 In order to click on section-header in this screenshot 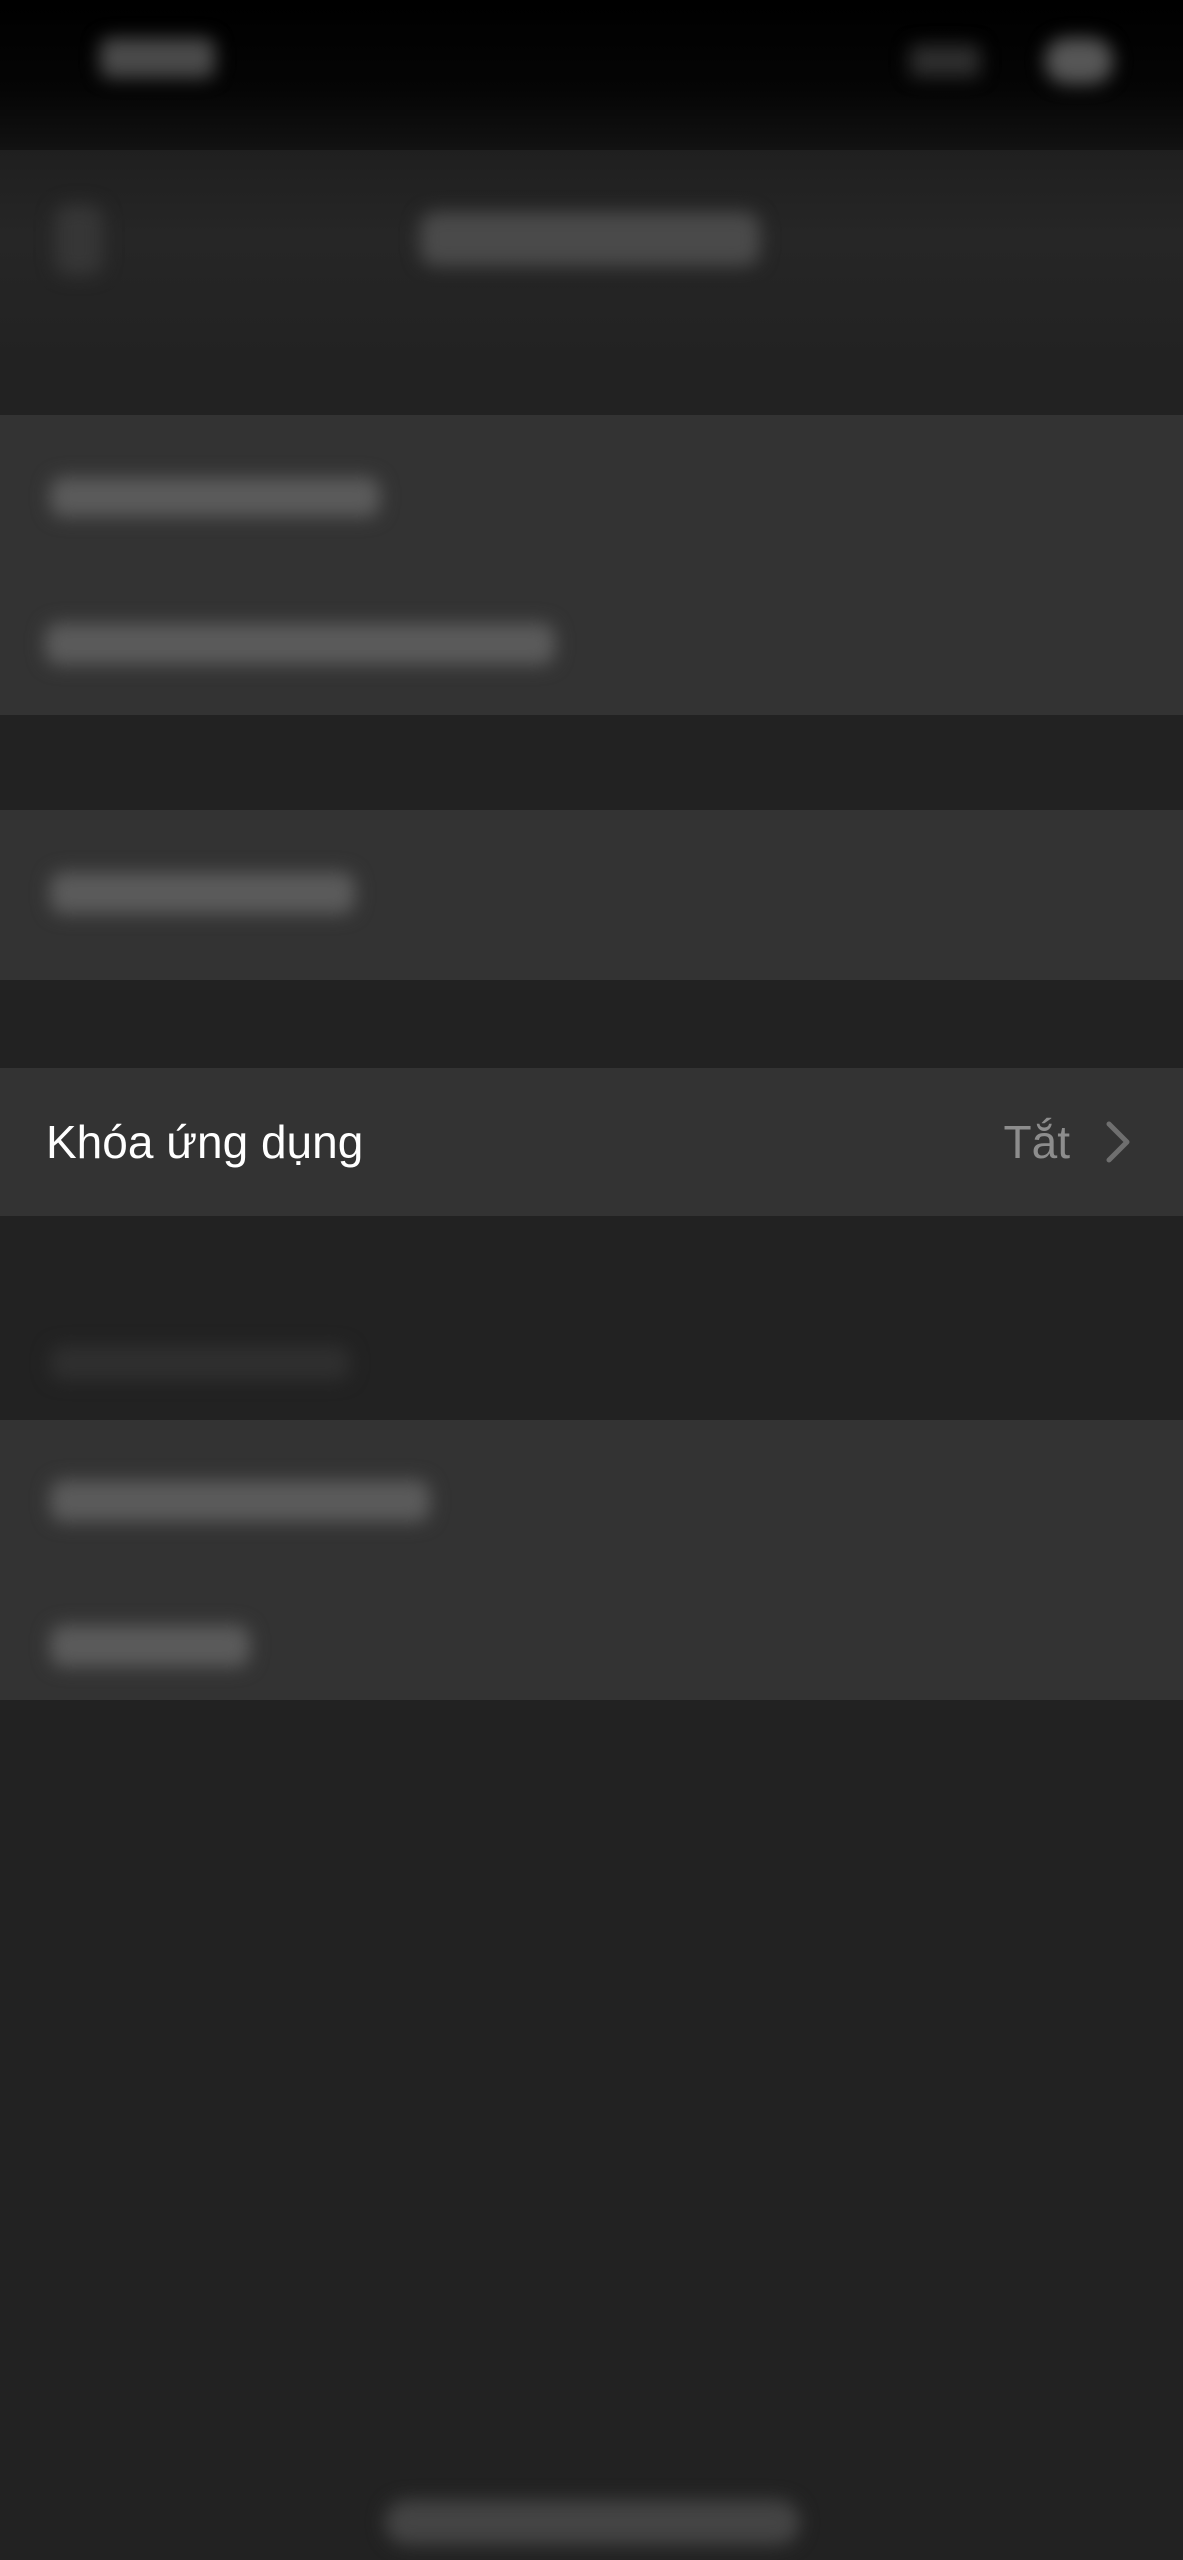, I will do `click(200, 1363)`.